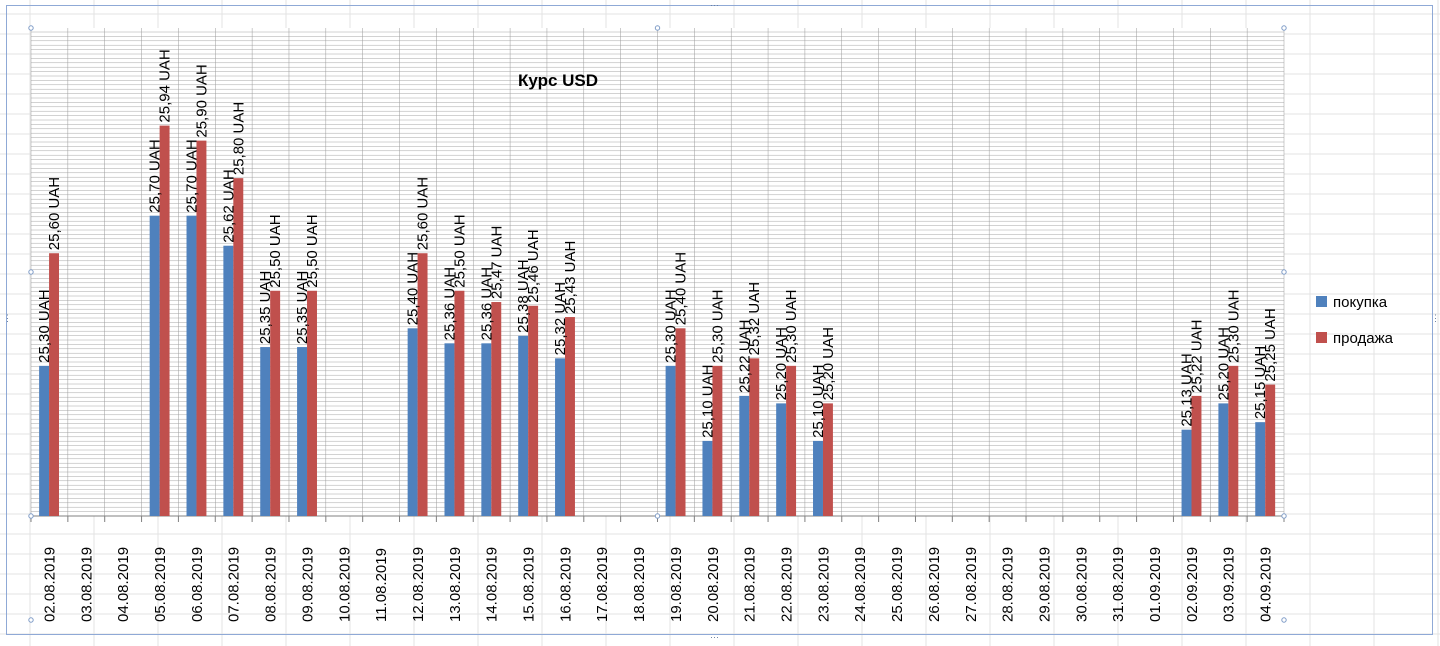  I want to click on bar-buy-09.08.2019, so click(302, 431).